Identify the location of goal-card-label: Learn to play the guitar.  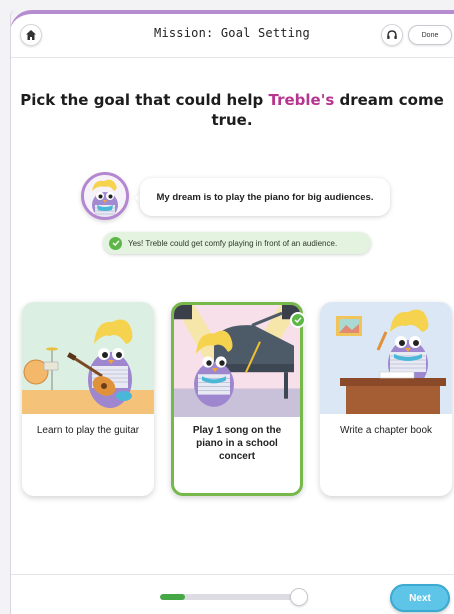
(88, 430).